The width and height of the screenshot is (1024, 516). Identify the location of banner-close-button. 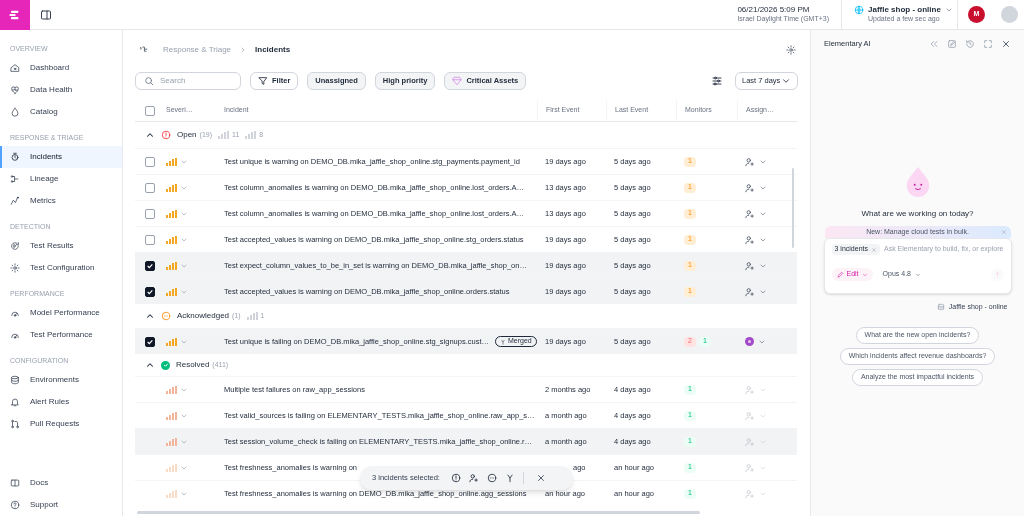
(1003, 232).